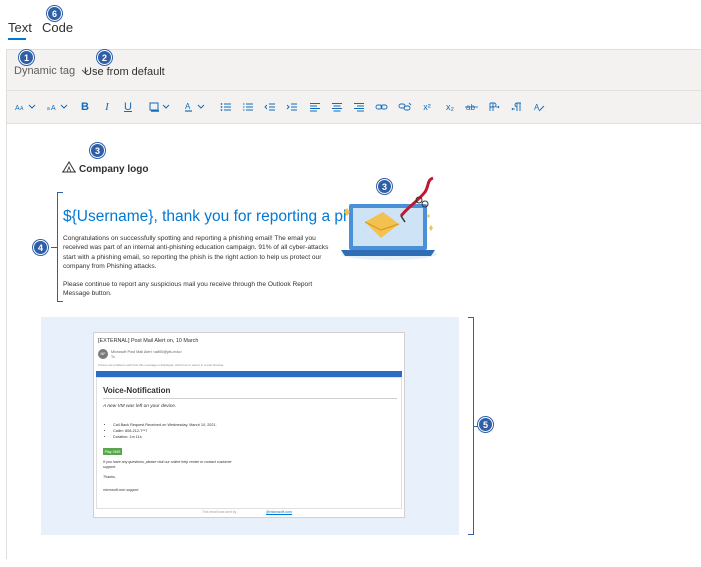 This screenshot has height=567, width=701. What do you see at coordinates (57, 27) in the screenshot?
I see `tab-code: Code` at bounding box center [57, 27].